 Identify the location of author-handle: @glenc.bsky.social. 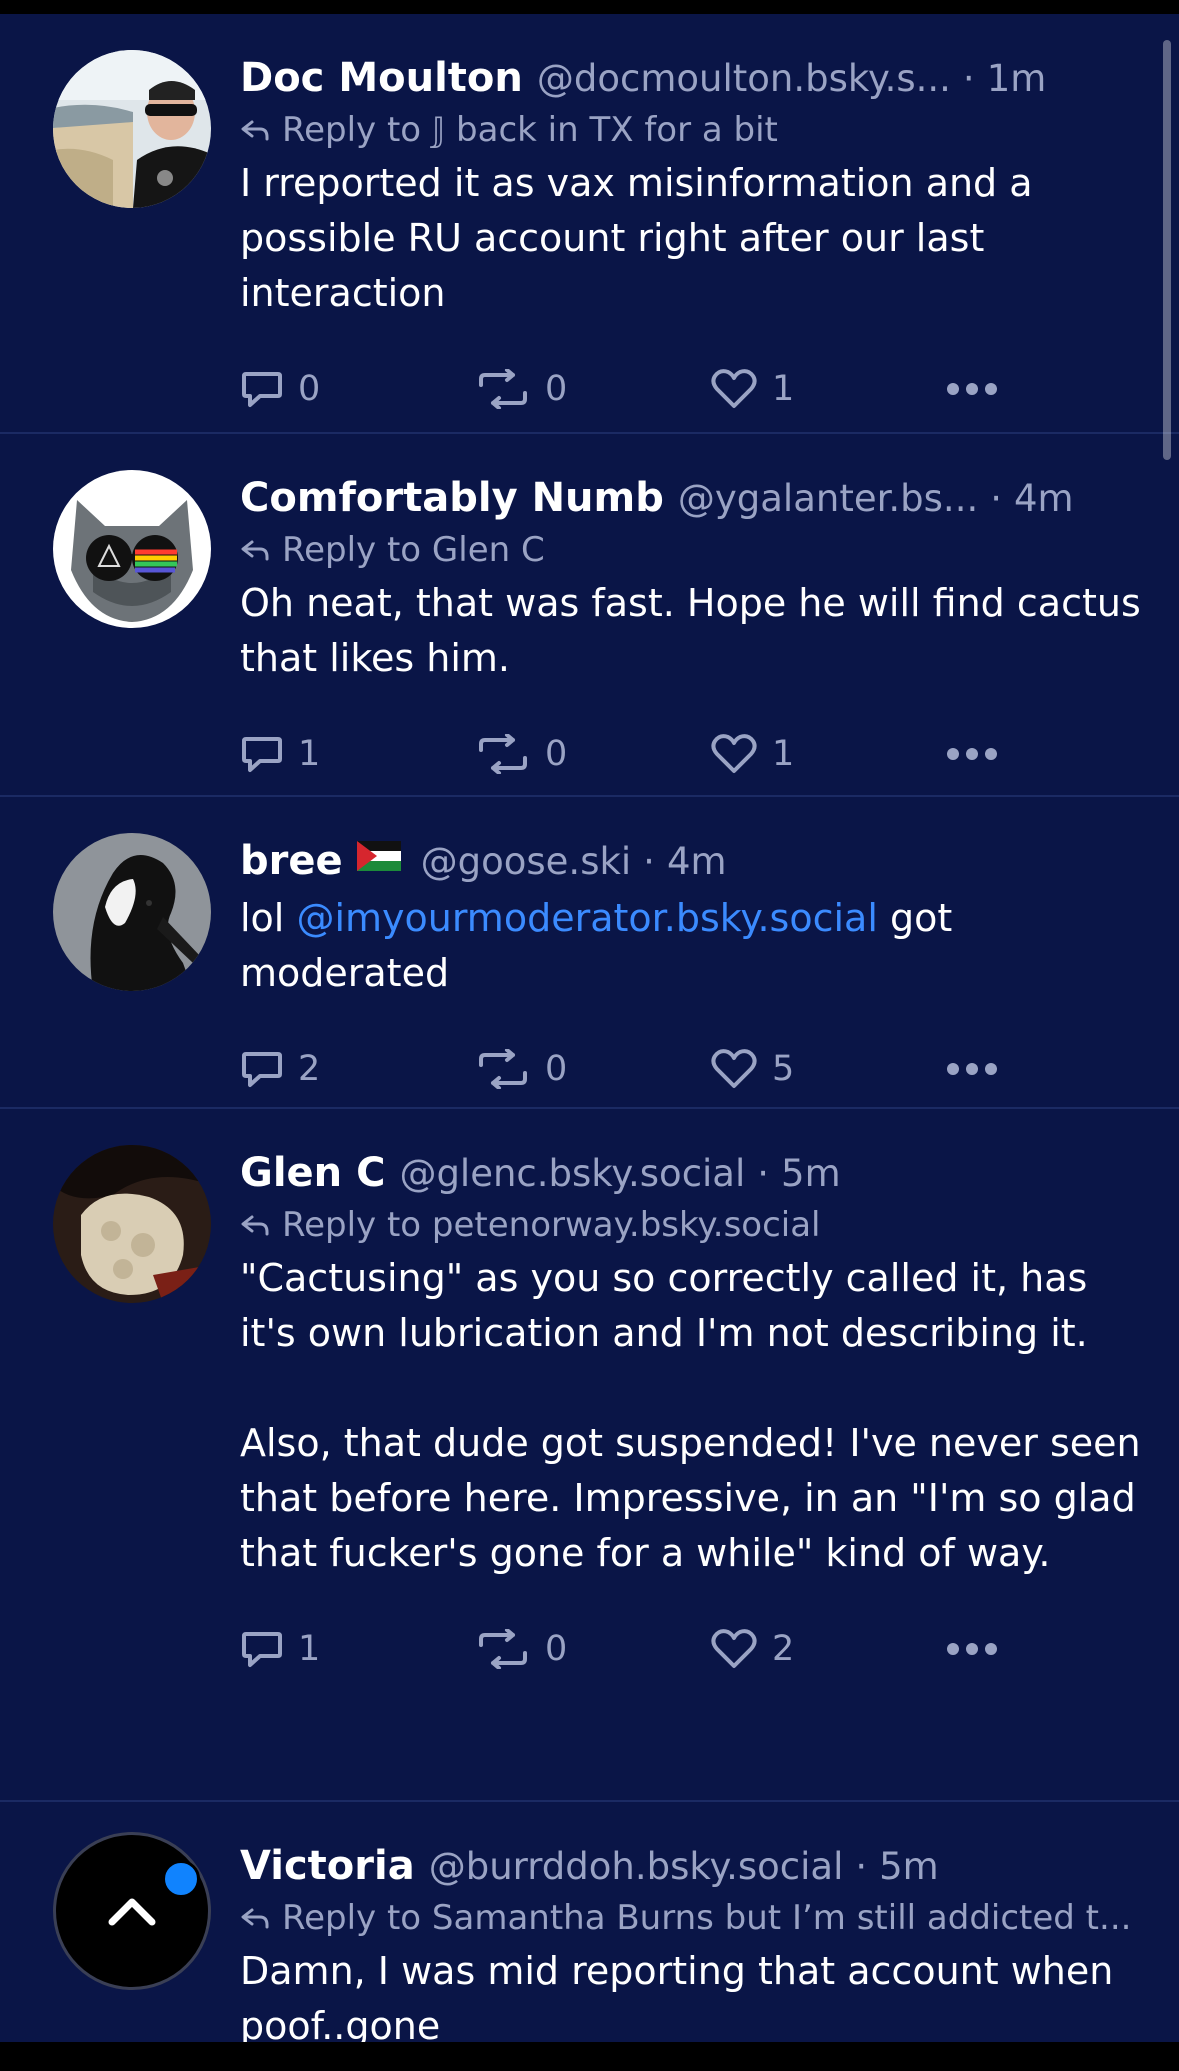
(572, 1174).